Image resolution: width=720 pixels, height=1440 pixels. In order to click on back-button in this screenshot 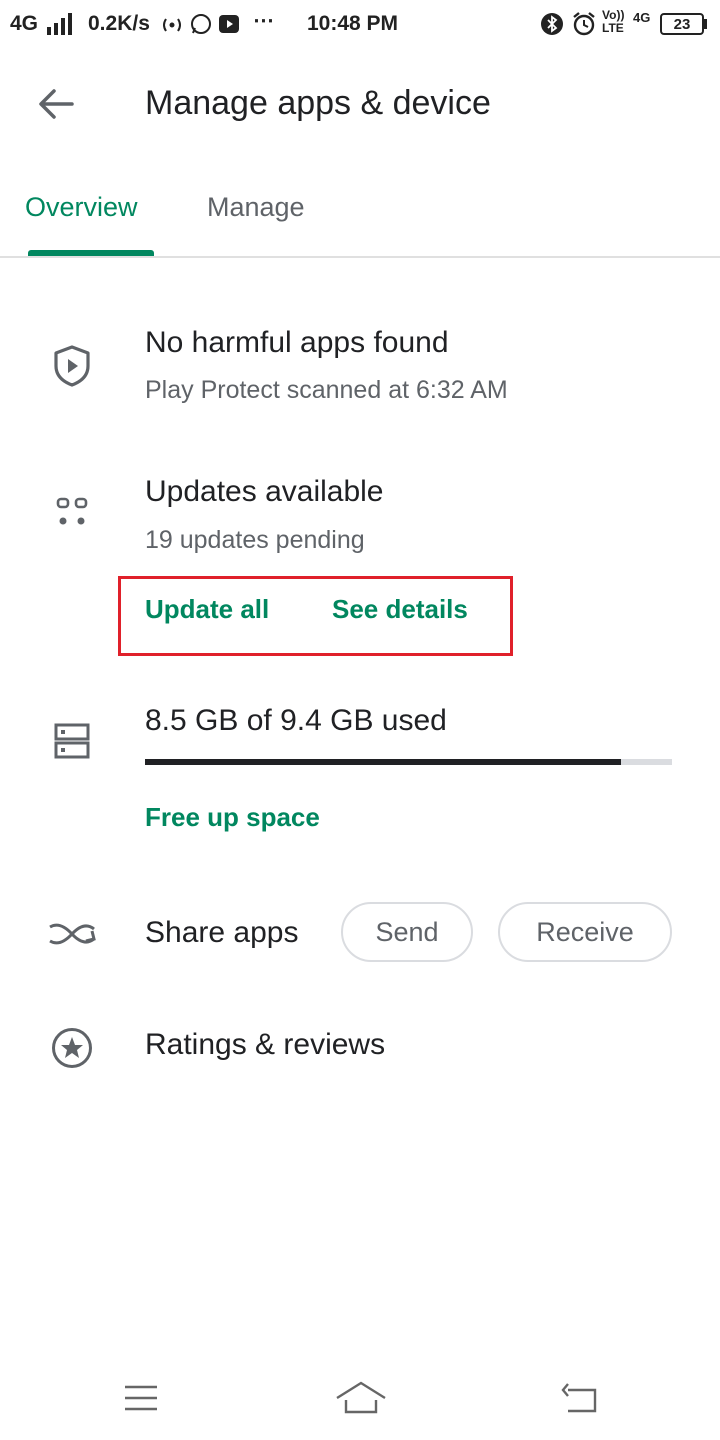, I will do `click(56, 104)`.